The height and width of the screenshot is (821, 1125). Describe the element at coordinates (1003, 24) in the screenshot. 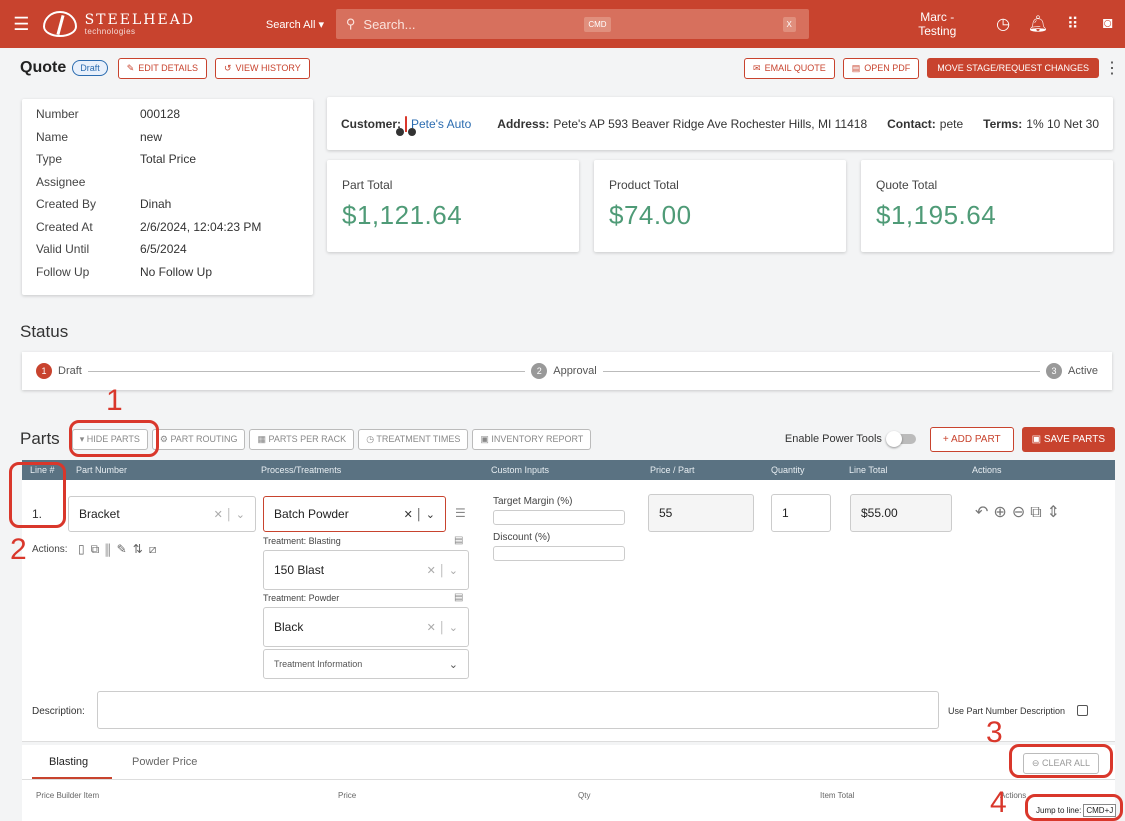

I see `clock-icon: ◷` at that location.